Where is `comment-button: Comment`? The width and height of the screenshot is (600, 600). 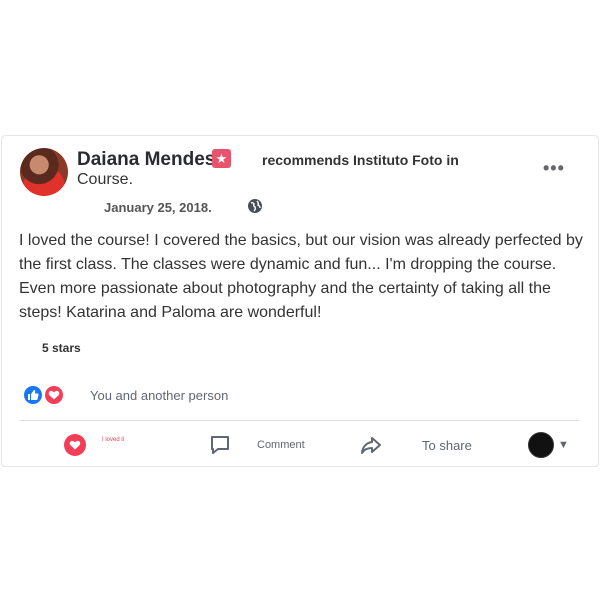
comment-button: Comment is located at coordinates (257, 445).